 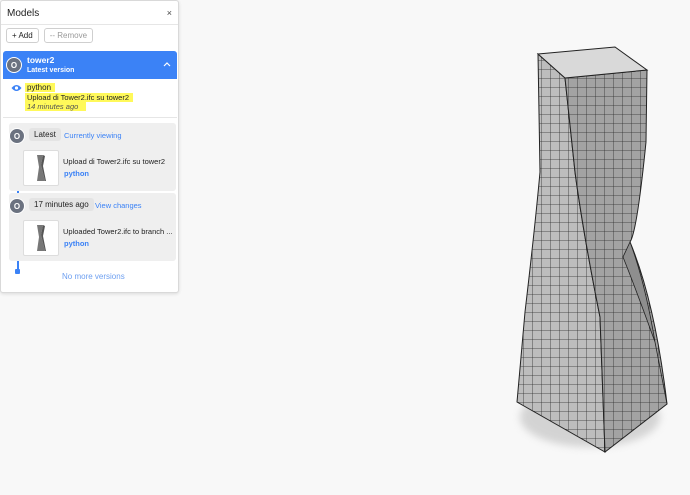 I want to click on panel-title: Models, so click(x=23, y=13).